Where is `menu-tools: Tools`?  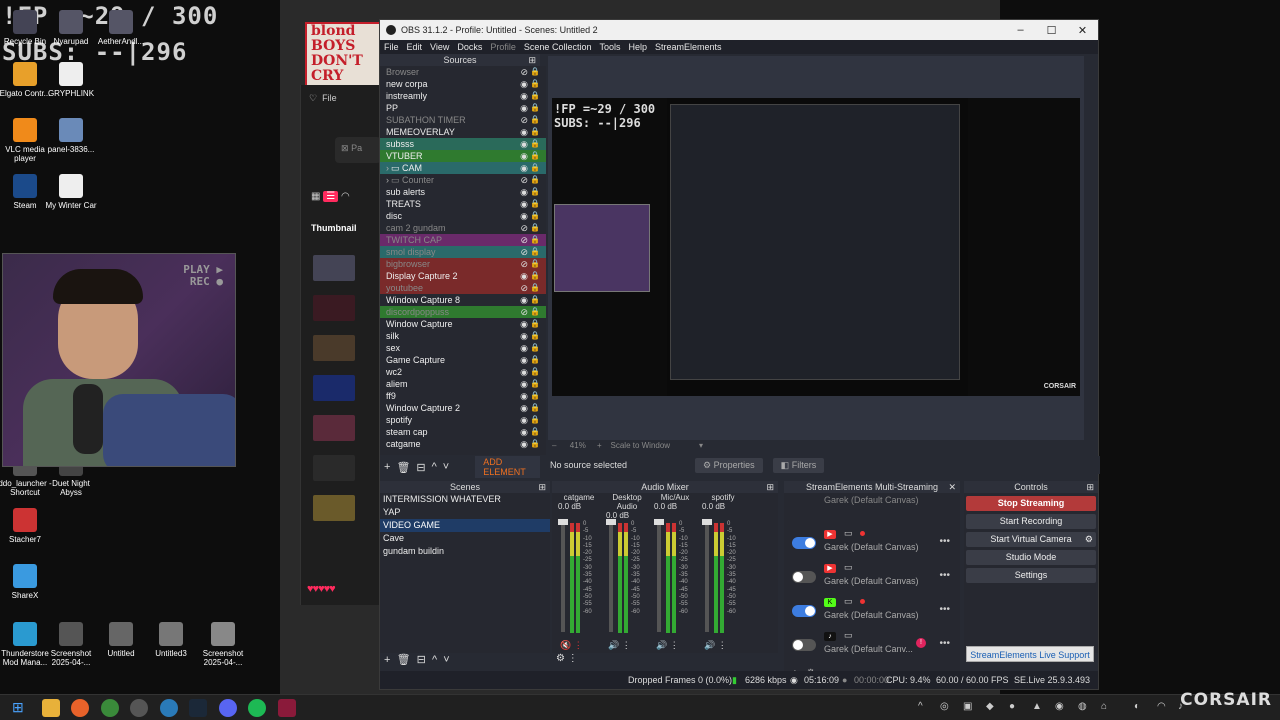
menu-tools: Tools is located at coordinates (609, 47).